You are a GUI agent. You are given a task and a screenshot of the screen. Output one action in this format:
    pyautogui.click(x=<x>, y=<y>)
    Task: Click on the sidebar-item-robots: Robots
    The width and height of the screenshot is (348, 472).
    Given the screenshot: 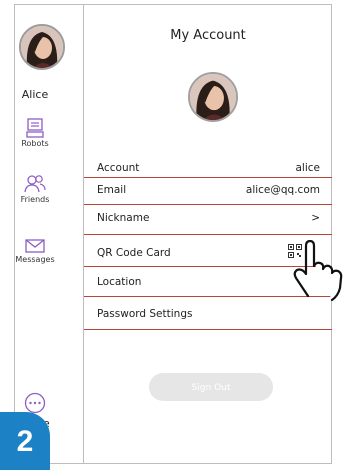 What is the action you would take?
    pyautogui.click(x=35, y=133)
    